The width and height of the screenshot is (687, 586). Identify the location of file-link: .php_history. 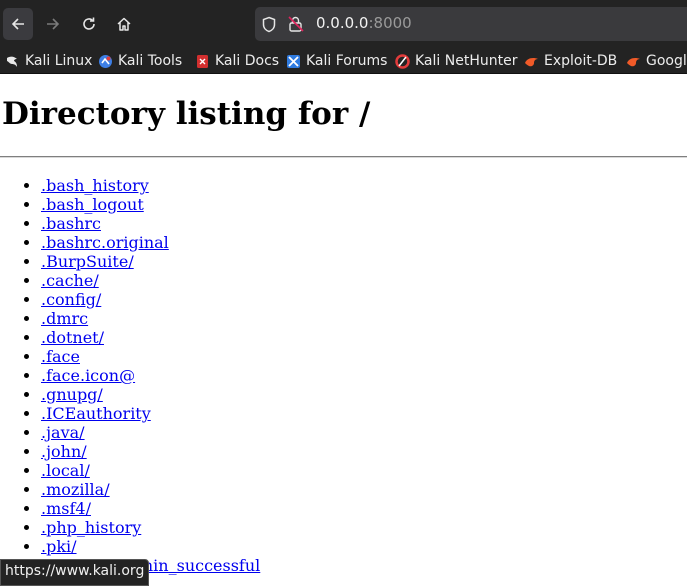
(91, 527).